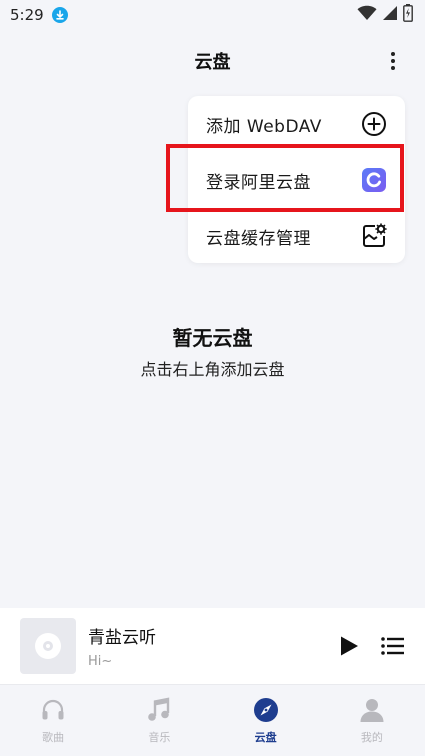 Image resolution: width=425 pixels, height=756 pixels. What do you see at coordinates (27, 15) in the screenshot?
I see `status-time: 5:29` at bounding box center [27, 15].